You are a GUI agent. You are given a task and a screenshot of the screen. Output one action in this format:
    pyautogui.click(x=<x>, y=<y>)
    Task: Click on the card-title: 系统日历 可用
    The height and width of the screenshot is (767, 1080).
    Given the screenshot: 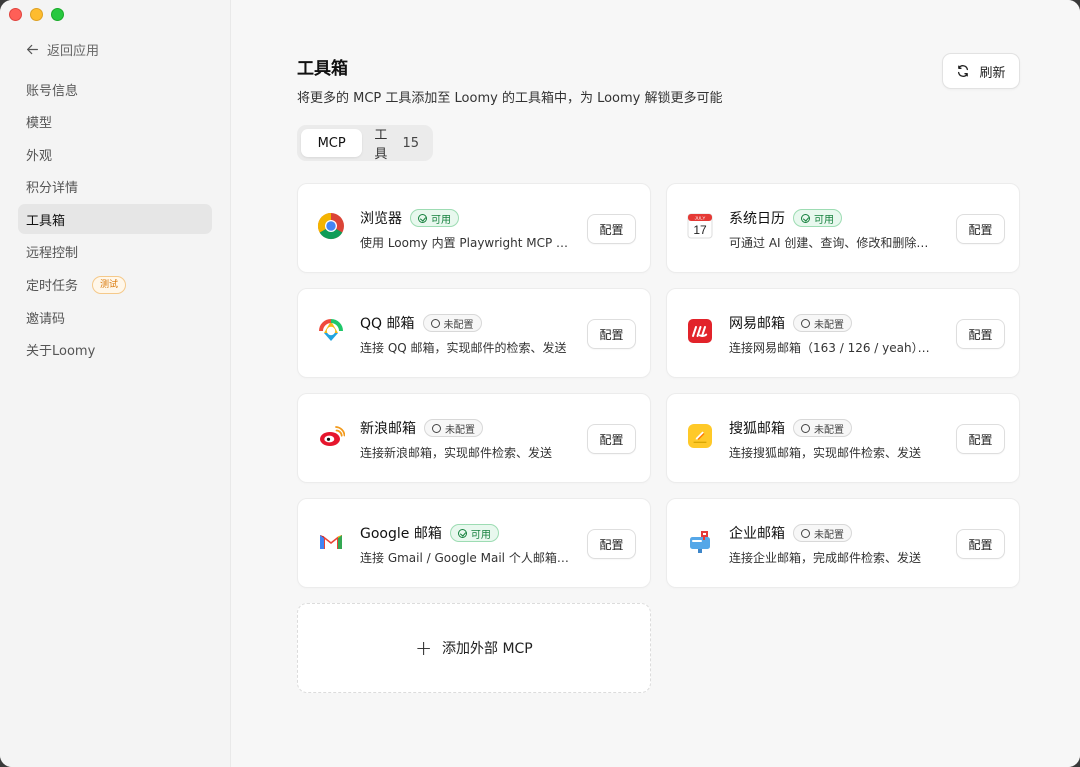 What is the action you would take?
    pyautogui.click(x=785, y=218)
    